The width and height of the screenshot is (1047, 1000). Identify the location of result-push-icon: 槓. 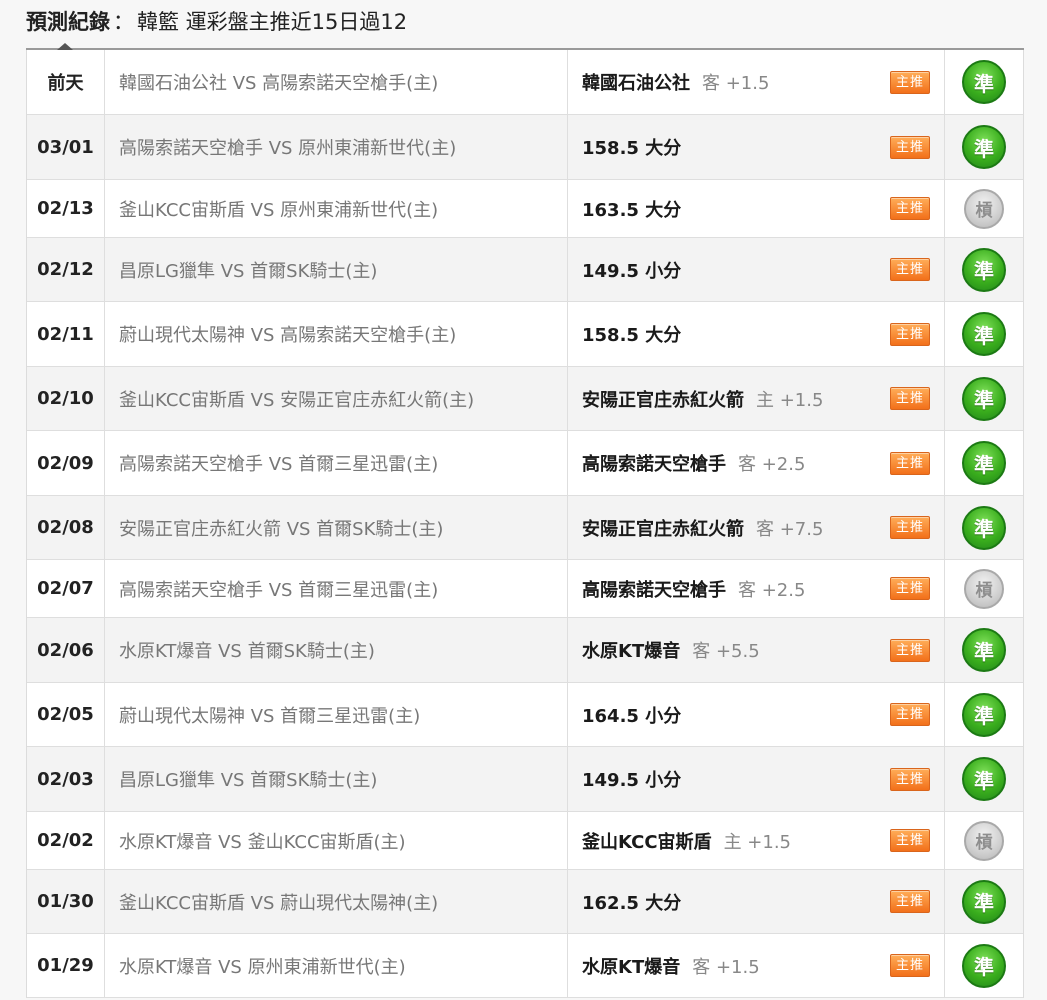
(984, 208).